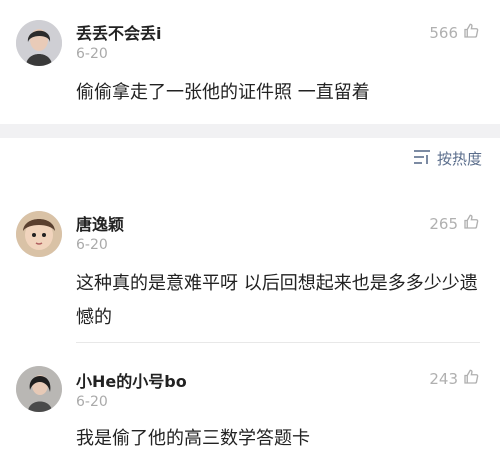 The height and width of the screenshot is (463, 500). I want to click on like-count: 243, so click(443, 379).